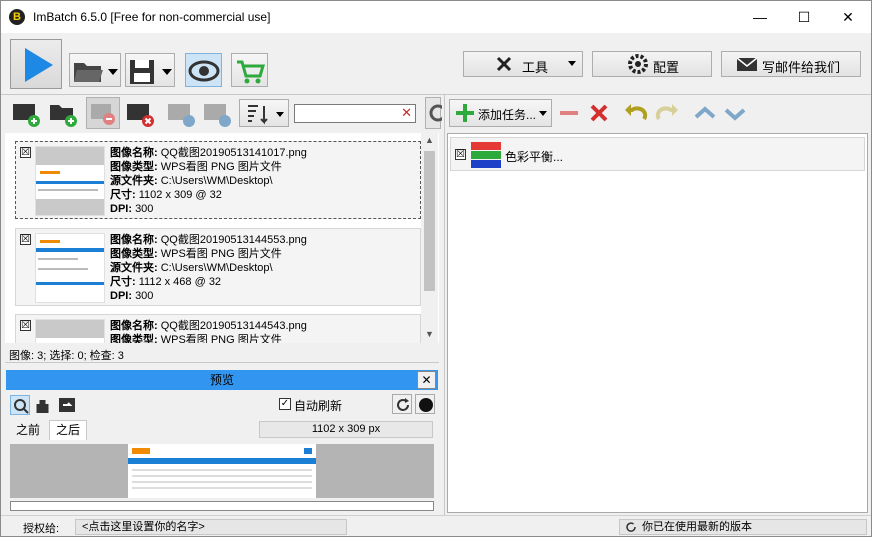 This screenshot has width=872, height=537. What do you see at coordinates (429, 140) in the screenshot?
I see `scroll-up-icon: ▲` at bounding box center [429, 140].